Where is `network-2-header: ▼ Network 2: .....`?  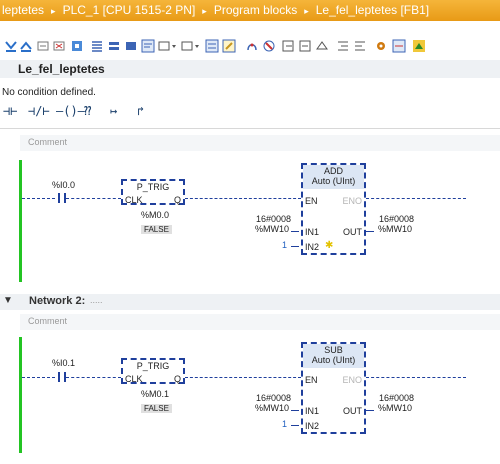 network-2-header: ▼ Network 2: ..... is located at coordinates (250, 302).